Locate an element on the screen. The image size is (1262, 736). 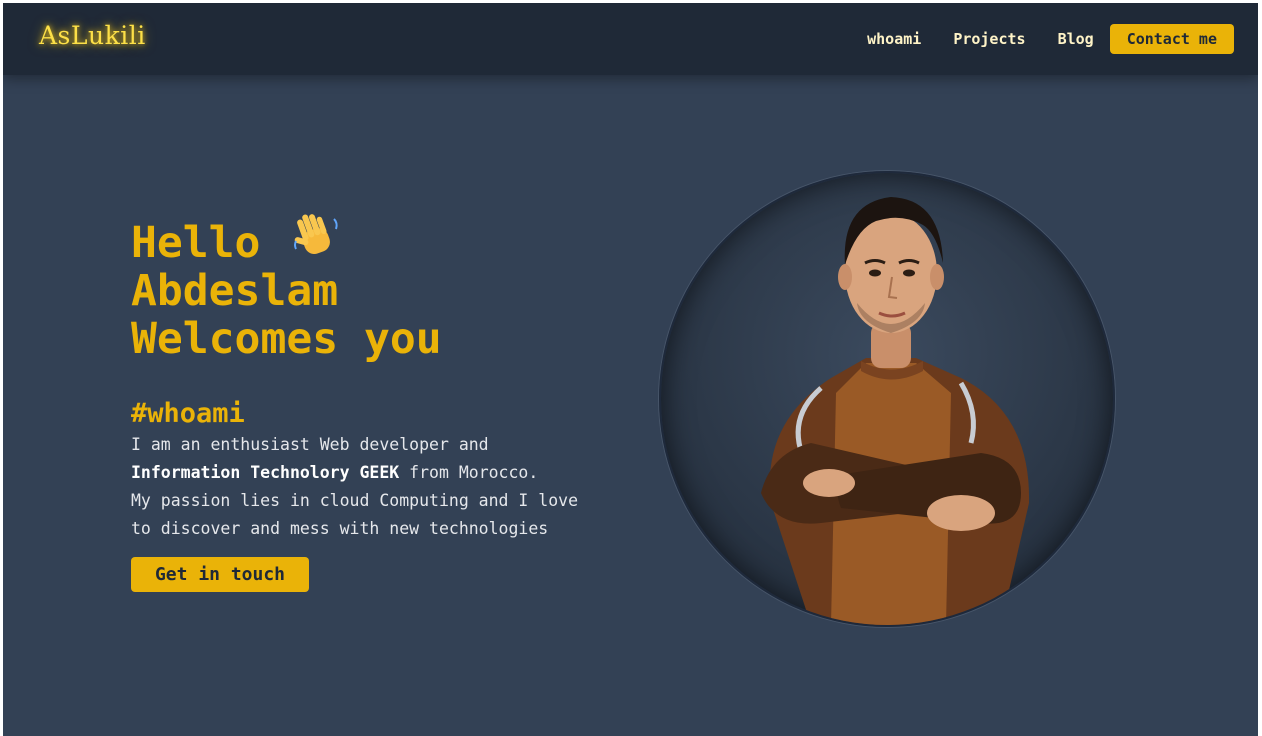
contact-button: Contact me is located at coordinates (1171, 39).